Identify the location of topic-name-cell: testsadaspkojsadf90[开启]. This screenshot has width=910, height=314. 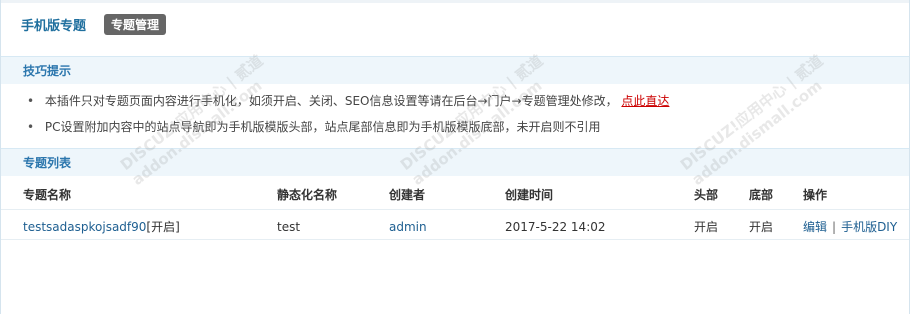
(101, 227).